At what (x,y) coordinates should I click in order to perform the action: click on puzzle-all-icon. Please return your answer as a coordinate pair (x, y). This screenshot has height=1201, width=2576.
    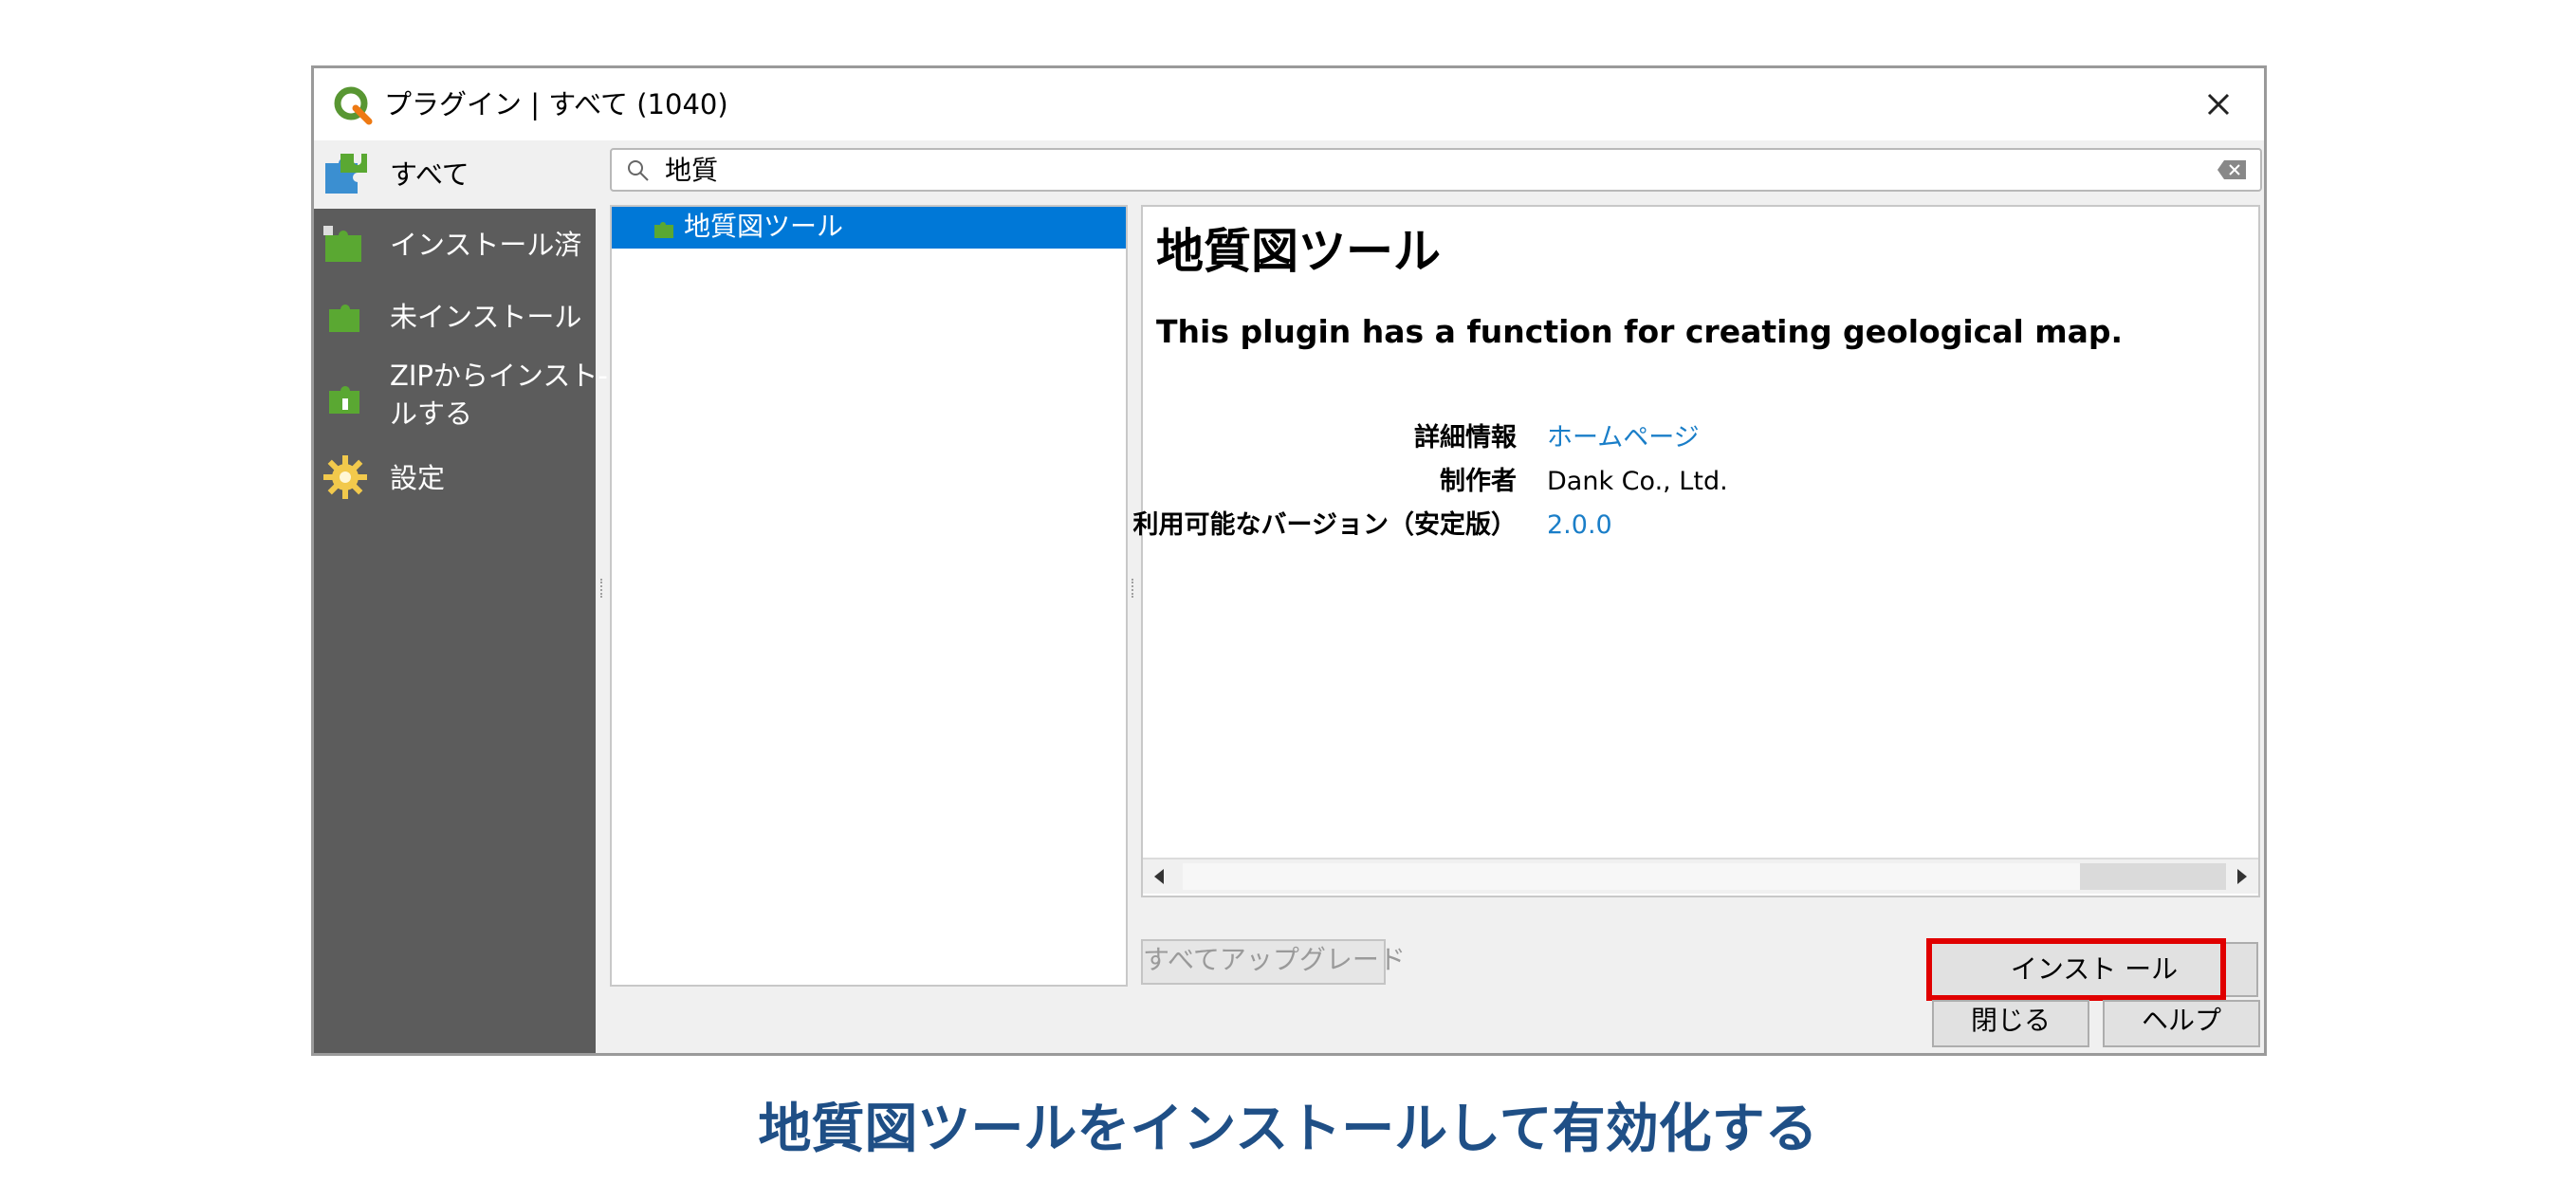
    Looking at the image, I should click on (346, 174).